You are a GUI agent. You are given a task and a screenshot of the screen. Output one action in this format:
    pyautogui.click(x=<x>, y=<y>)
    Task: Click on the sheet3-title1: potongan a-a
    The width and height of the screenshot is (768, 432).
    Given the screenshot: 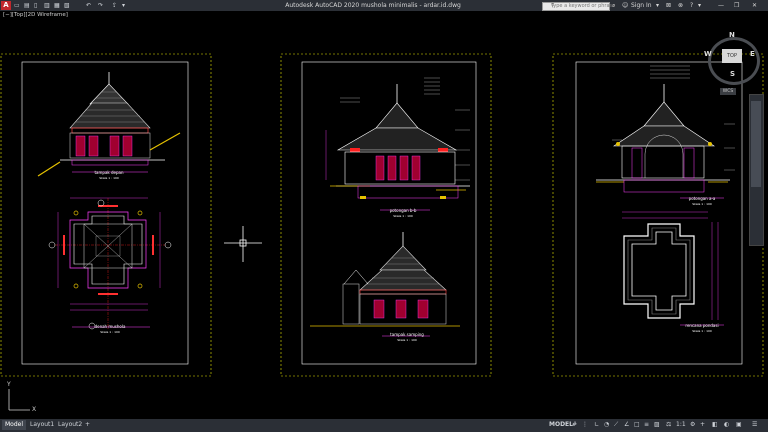 What is the action you would take?
    pyautogui.click(x=702, y=198)
    